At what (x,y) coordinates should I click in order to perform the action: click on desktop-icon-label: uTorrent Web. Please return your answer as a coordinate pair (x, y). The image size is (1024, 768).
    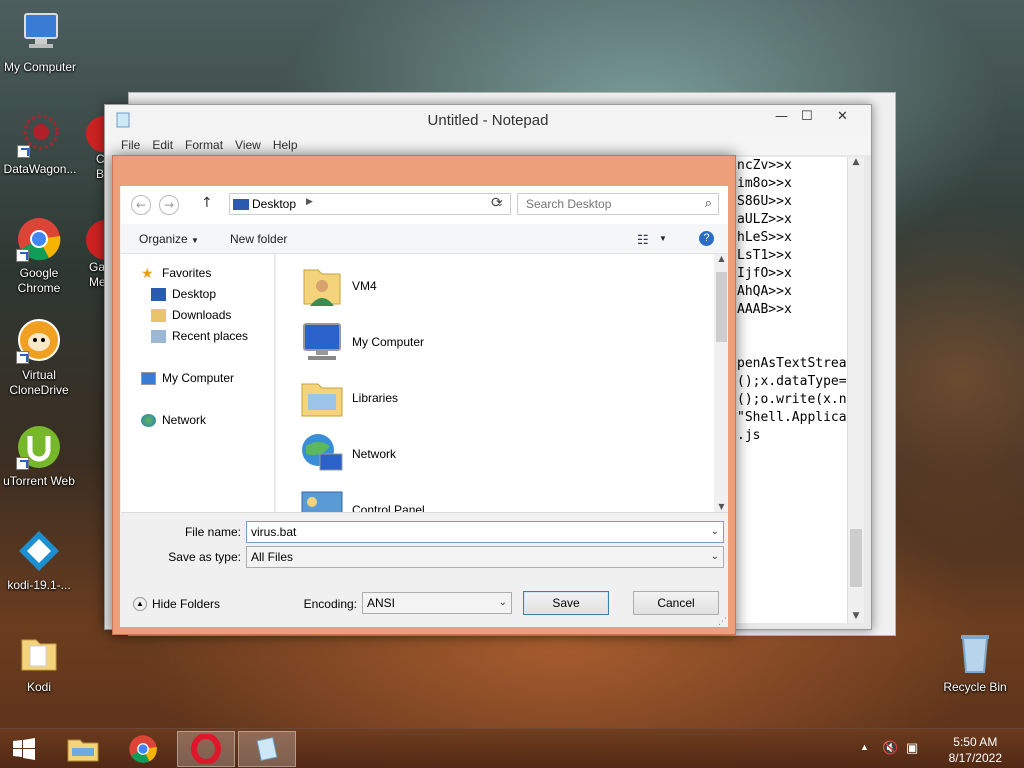
    Looking at the image, I should click on (39, 481).